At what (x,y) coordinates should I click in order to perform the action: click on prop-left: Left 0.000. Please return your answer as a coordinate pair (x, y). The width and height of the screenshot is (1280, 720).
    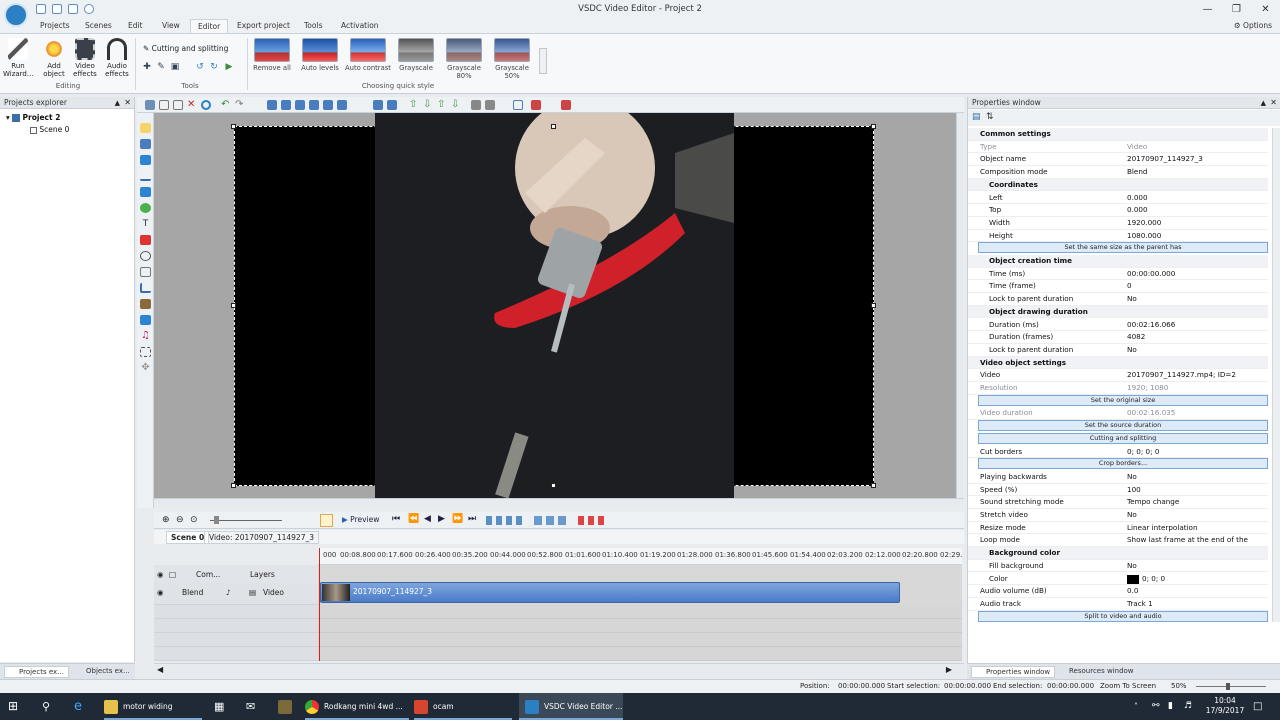
    Looking at the image, I should click on (1118, 198).